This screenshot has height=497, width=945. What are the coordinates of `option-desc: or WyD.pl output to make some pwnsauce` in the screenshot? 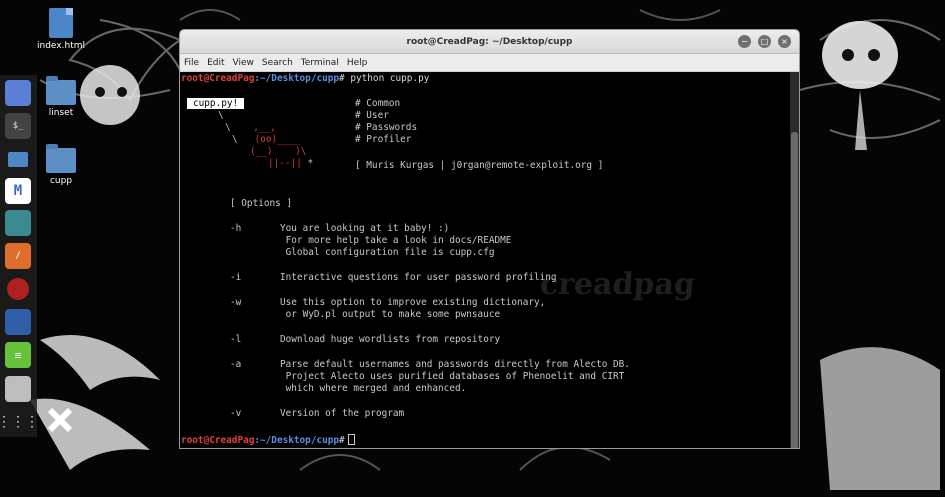 It's located at (390, 314).